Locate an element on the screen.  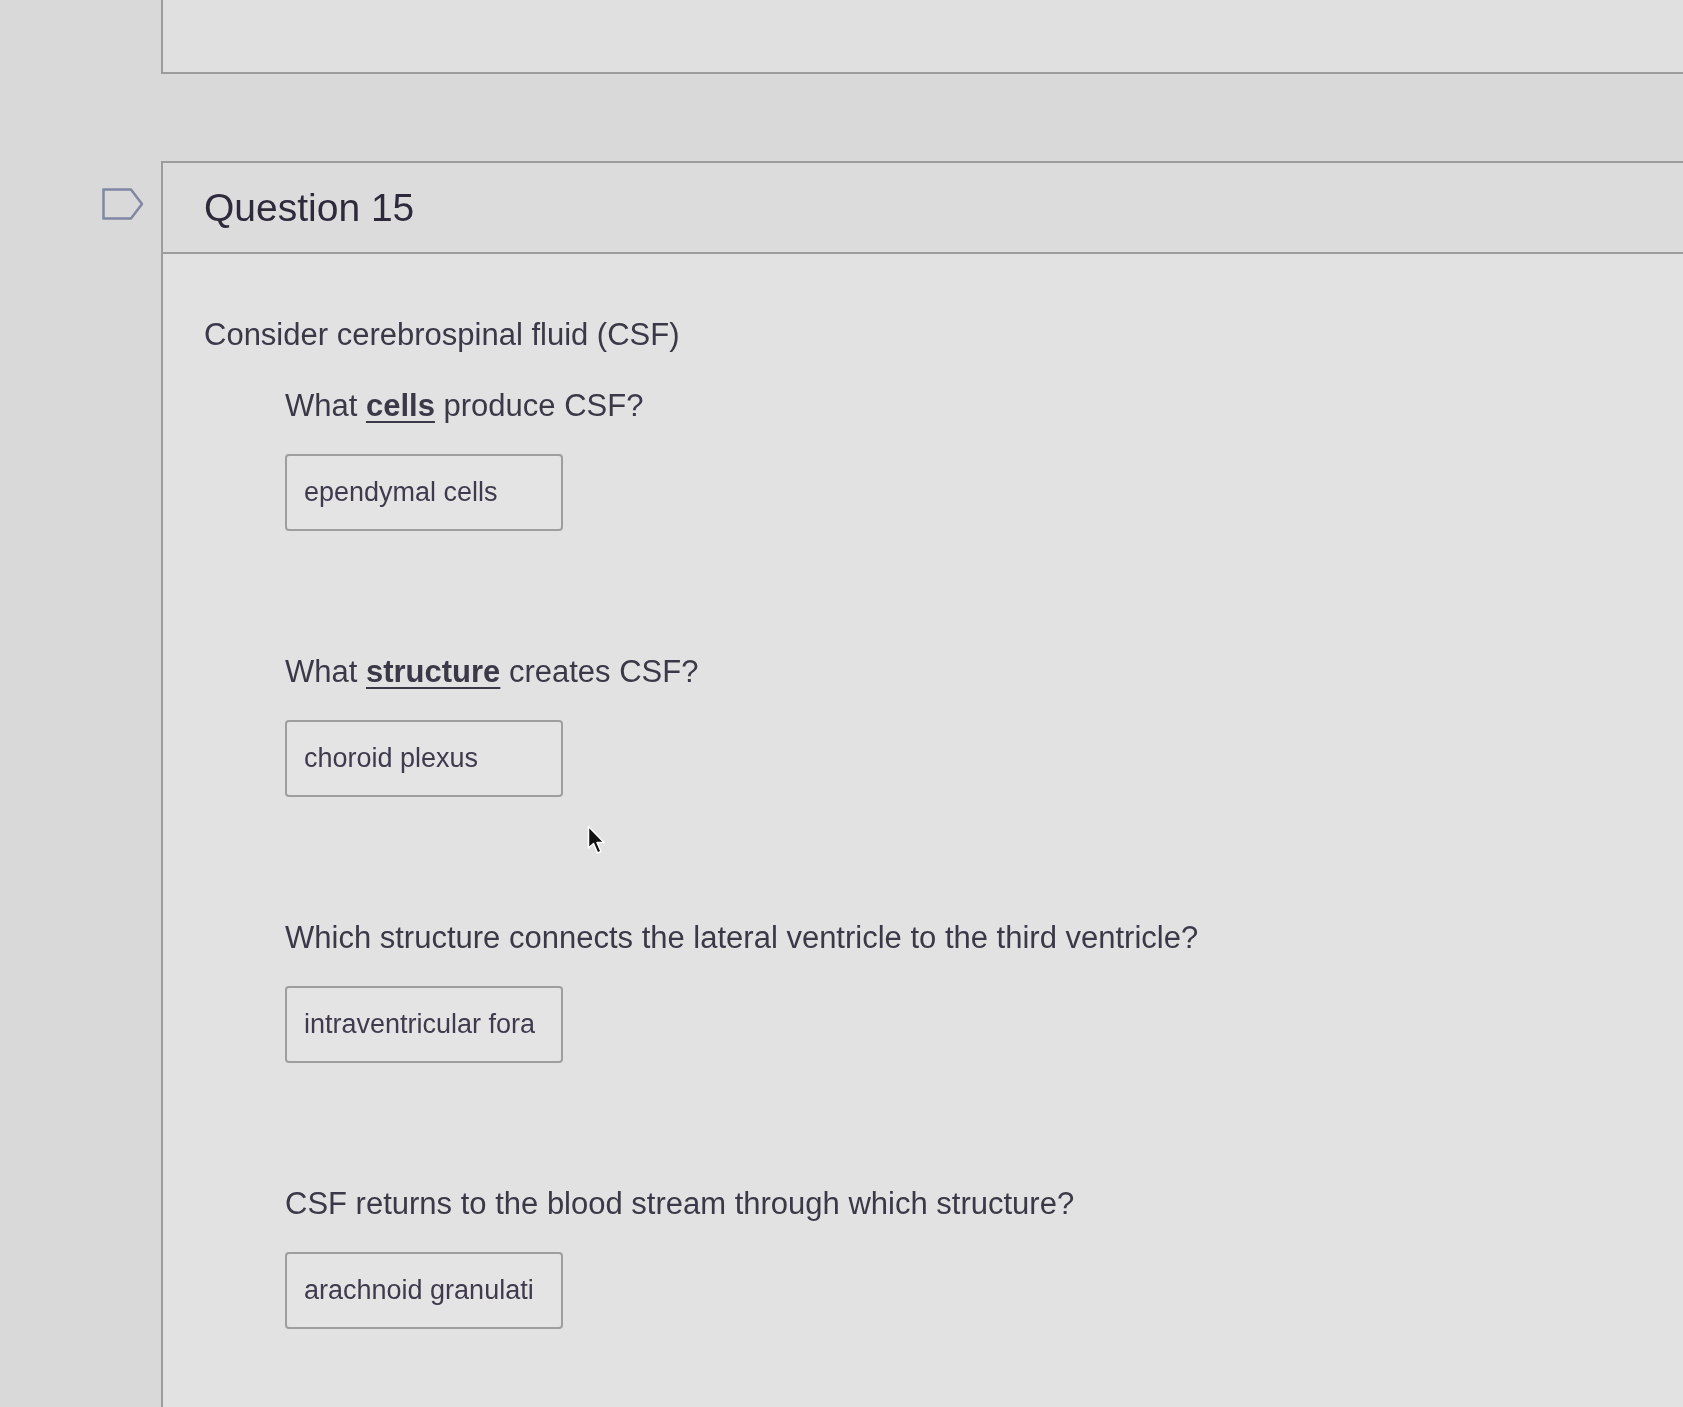
answer-field: ependymal cells is located at coordinates (424, 492).